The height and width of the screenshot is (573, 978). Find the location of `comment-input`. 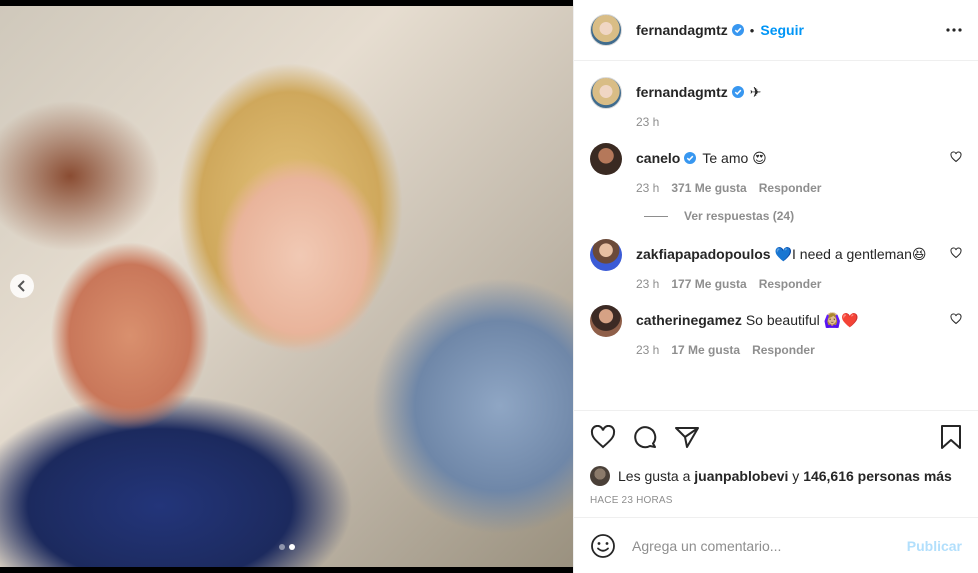

comment-input is located at coordinates (769, 545).